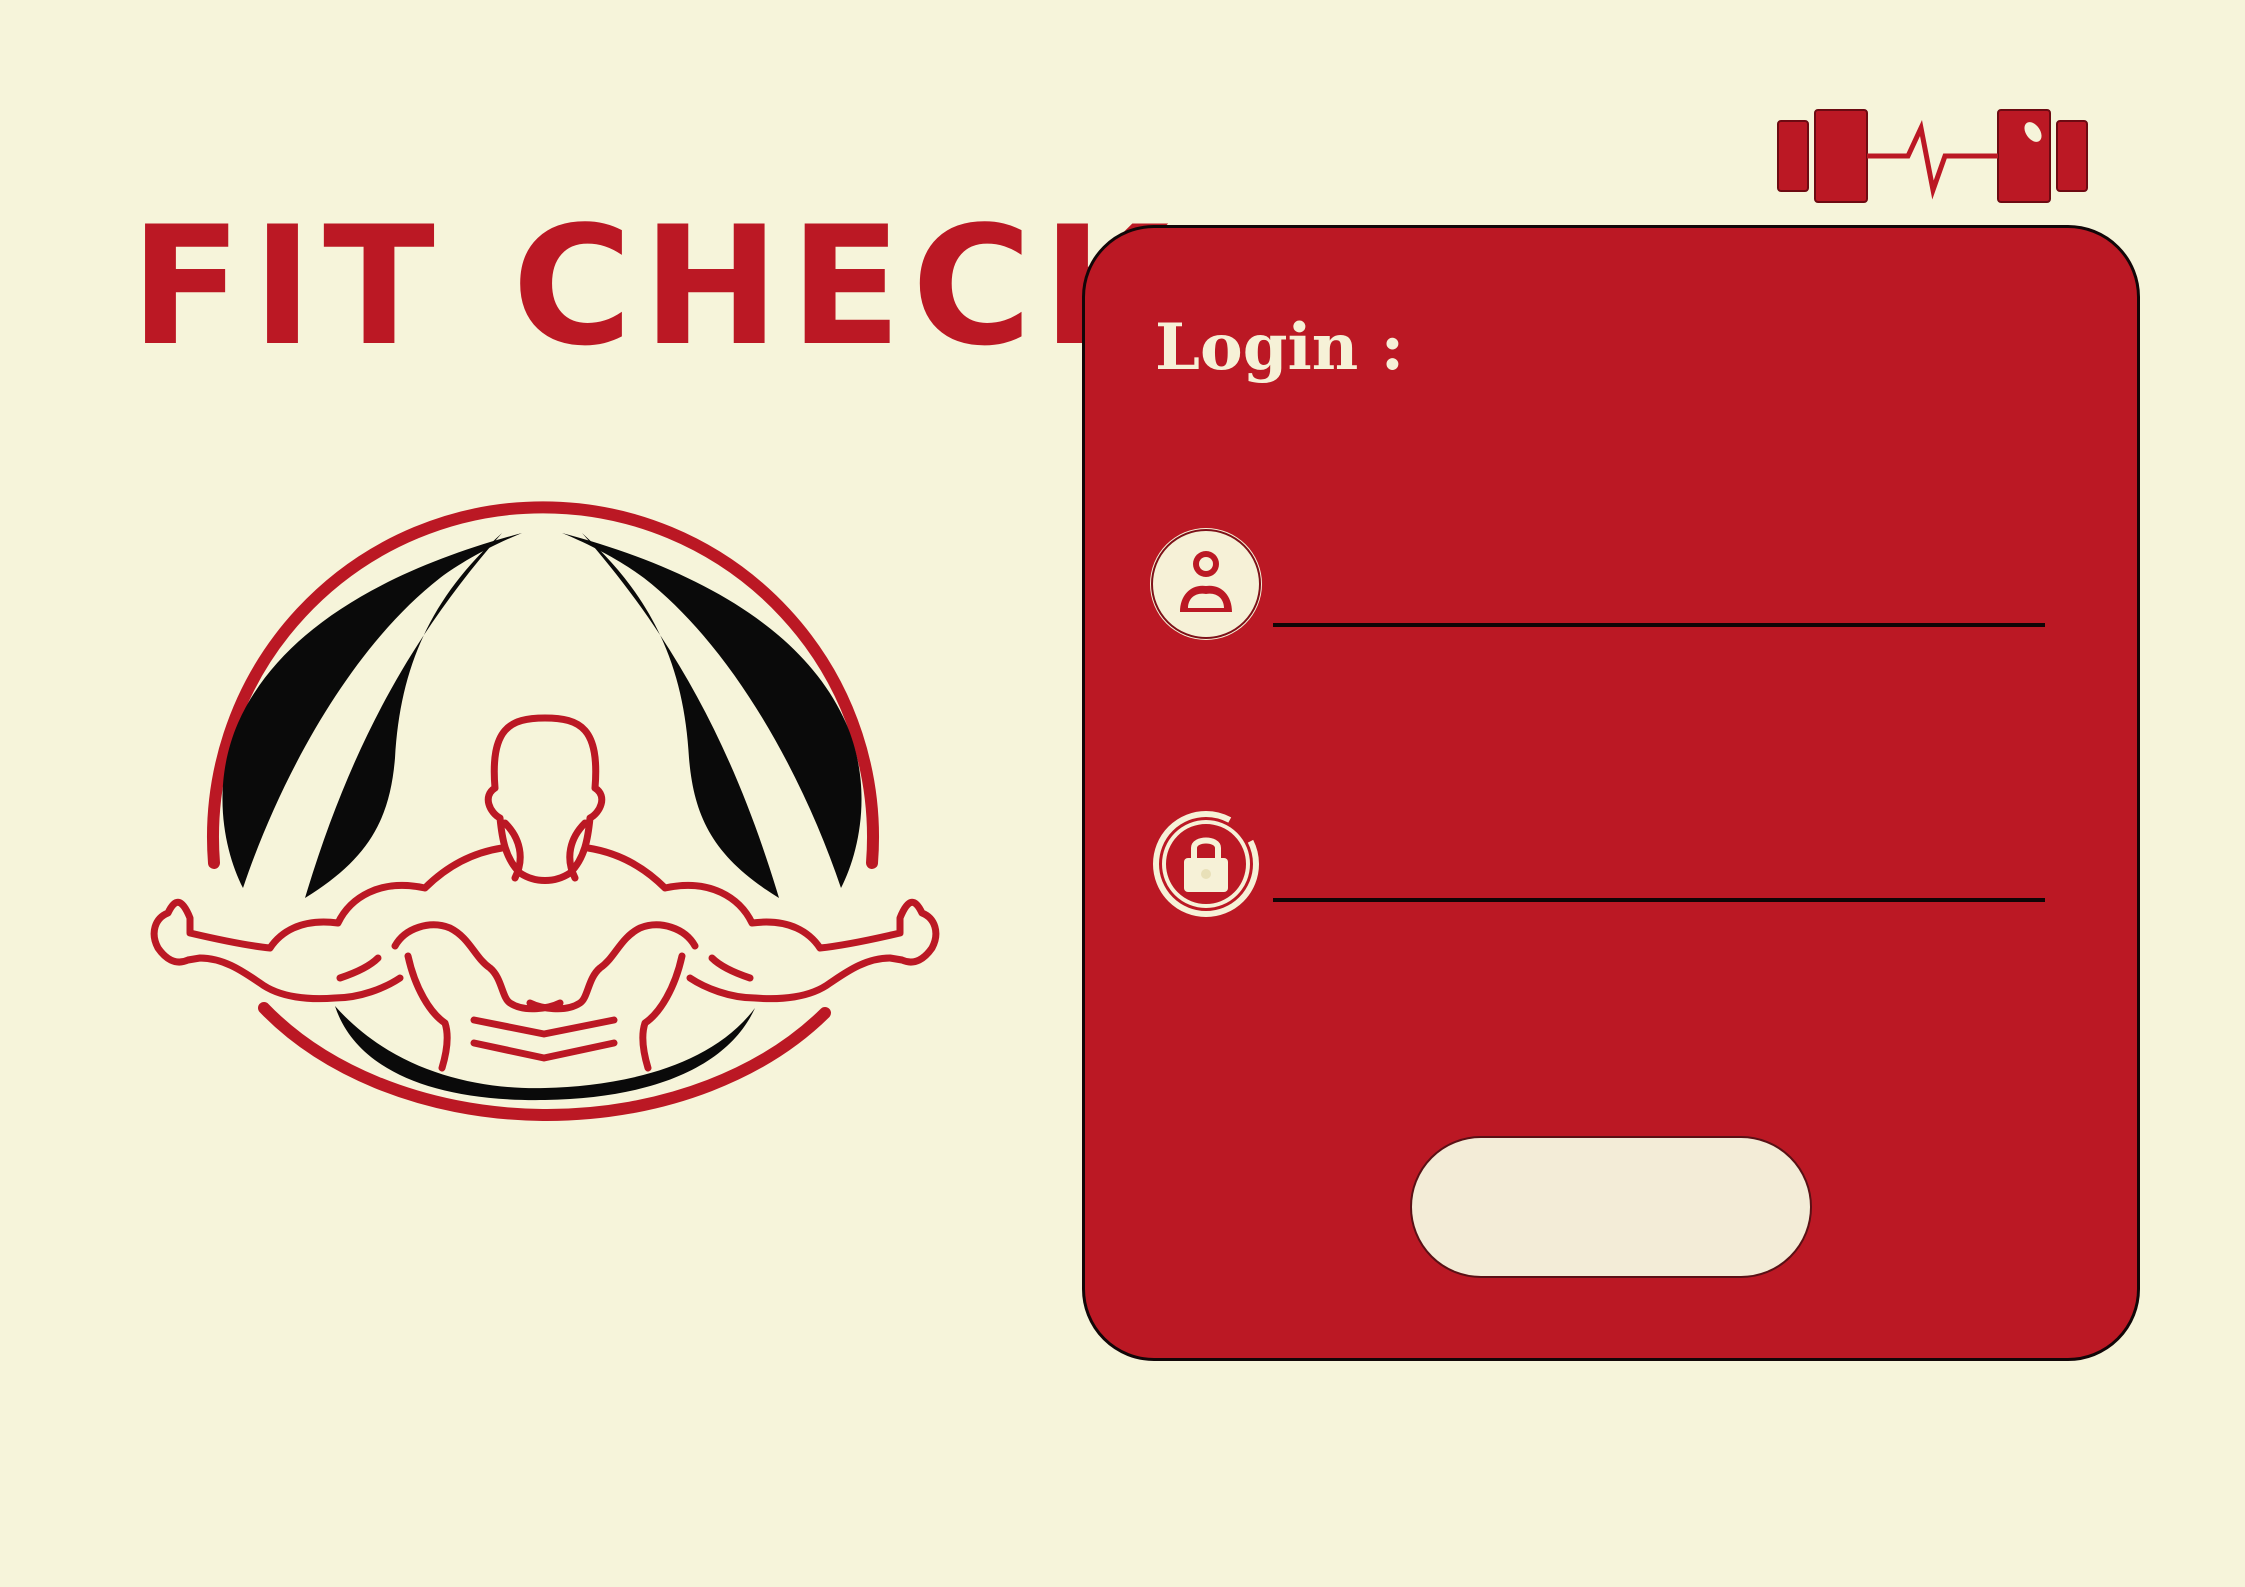  What do you see at coordinates (1932, 158) in the screenshot?
I see `dumbbell-heartbeat-icon` at bounding box center [1932, 158].